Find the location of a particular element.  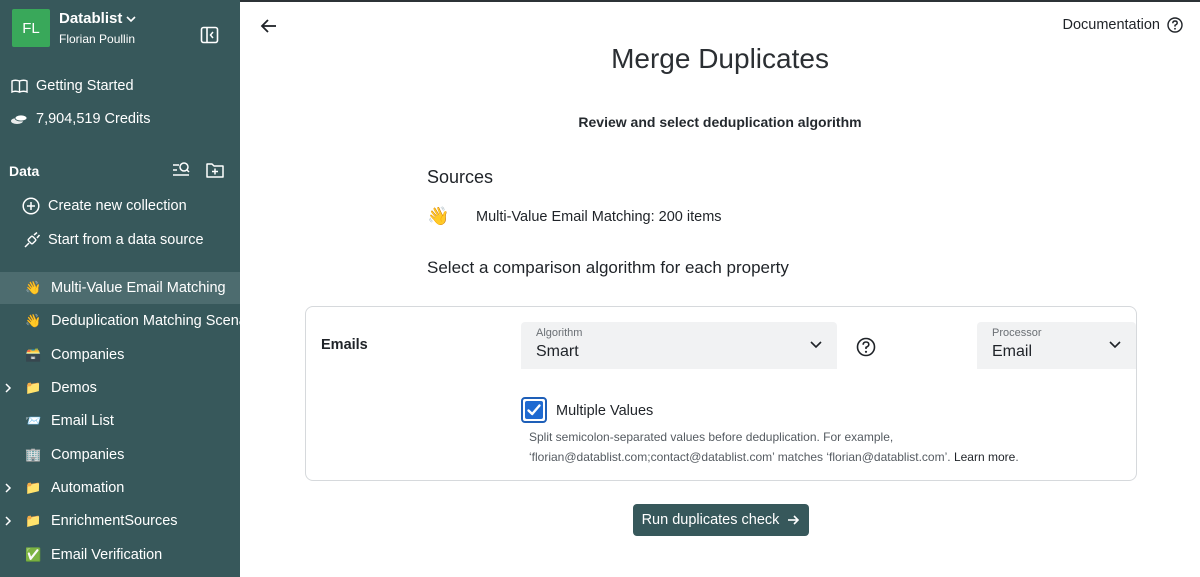

data-section-title: Data is located at coordinates (24, 171).